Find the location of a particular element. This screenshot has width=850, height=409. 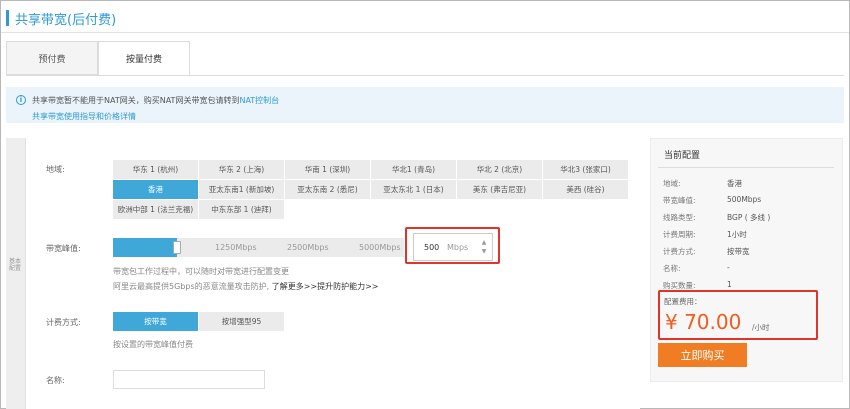

bandwidth-value: 500 is located at coordinates (431, 247).